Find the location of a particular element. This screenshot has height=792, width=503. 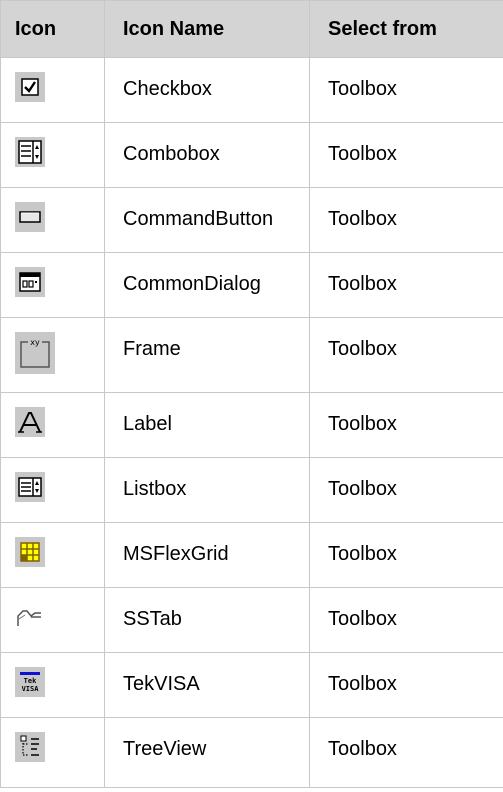

table-row: CommonDialog Toolbox is located at coordinates (251, 285).